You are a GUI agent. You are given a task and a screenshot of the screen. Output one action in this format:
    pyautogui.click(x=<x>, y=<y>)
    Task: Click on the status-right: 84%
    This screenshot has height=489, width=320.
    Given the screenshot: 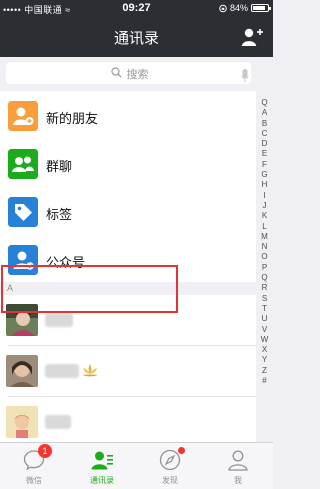 What is the action you would take?
    pyautogui.click(x=245, y=8)
    